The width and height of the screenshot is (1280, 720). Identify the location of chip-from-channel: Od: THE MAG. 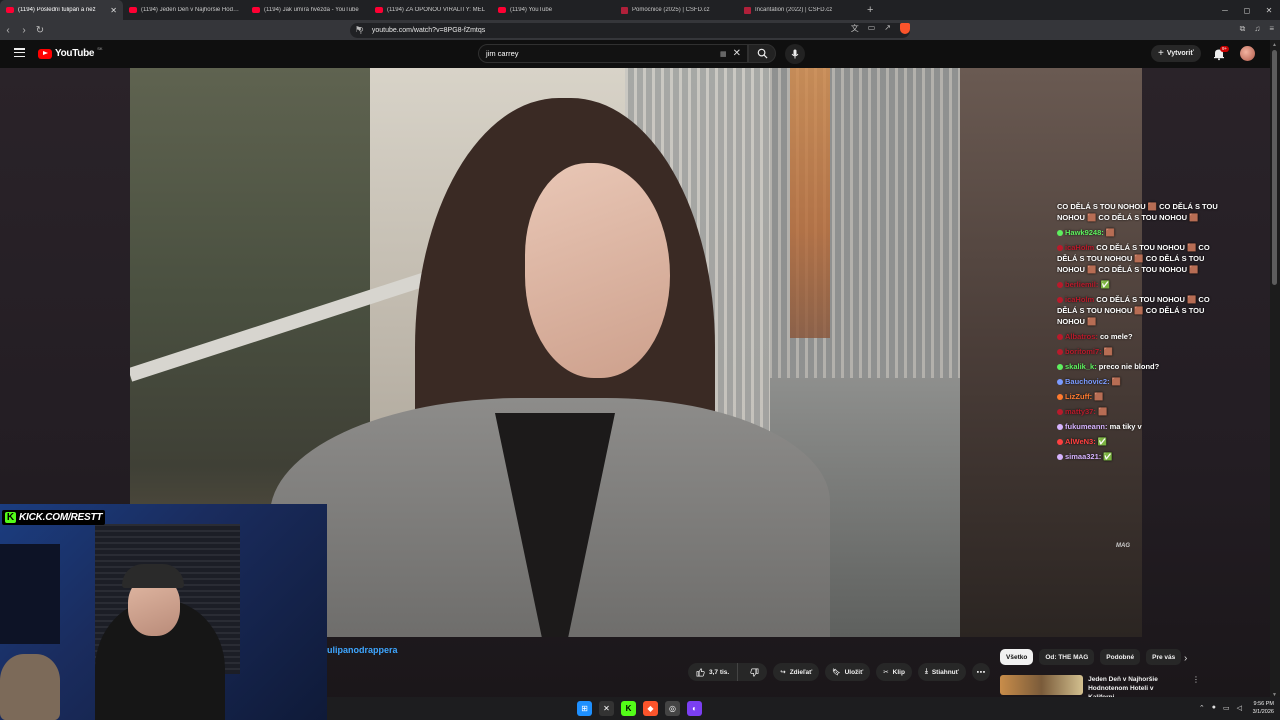
(1067, 657).